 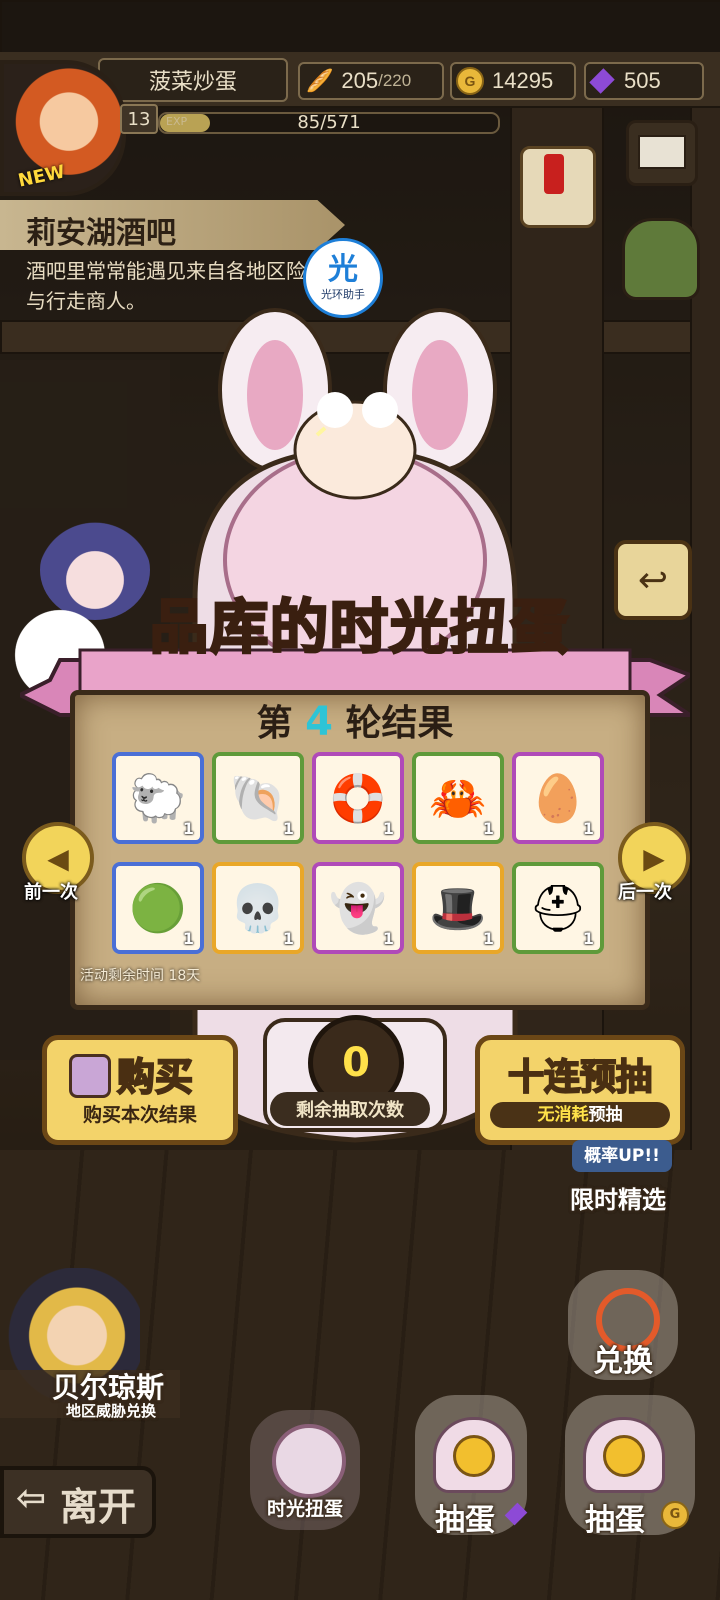 What do you see at coordinates (111, 1411) in the screenshot?
I see `npc-subtitle: 地区威胁兑换` at bounding box center [111, 1411].